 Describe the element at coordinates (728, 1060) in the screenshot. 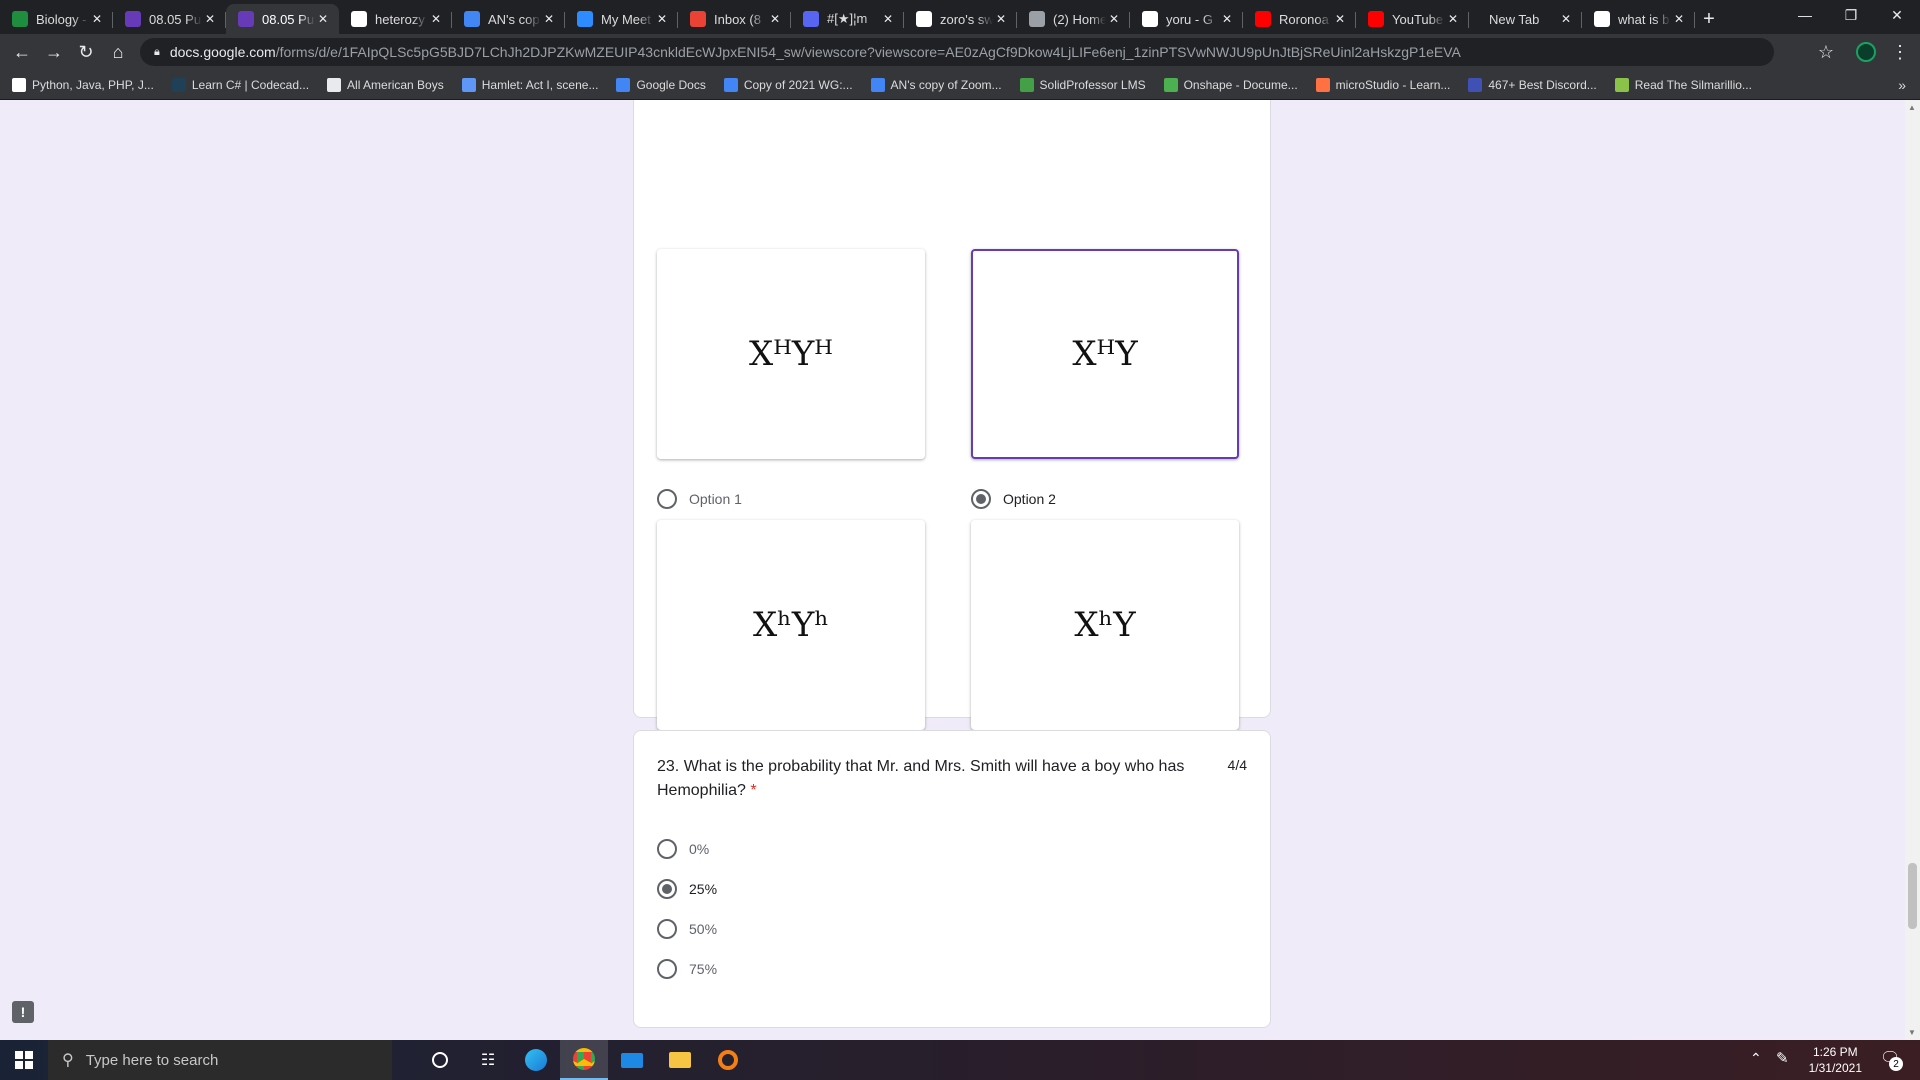

I see `blender-icon` at that location.